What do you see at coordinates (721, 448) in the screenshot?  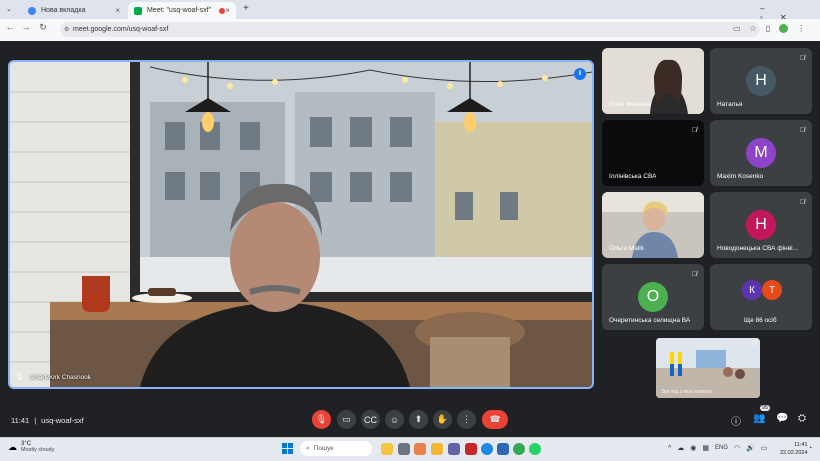 I see `lang-indicator: ENG` at bounding box center [721, 448].